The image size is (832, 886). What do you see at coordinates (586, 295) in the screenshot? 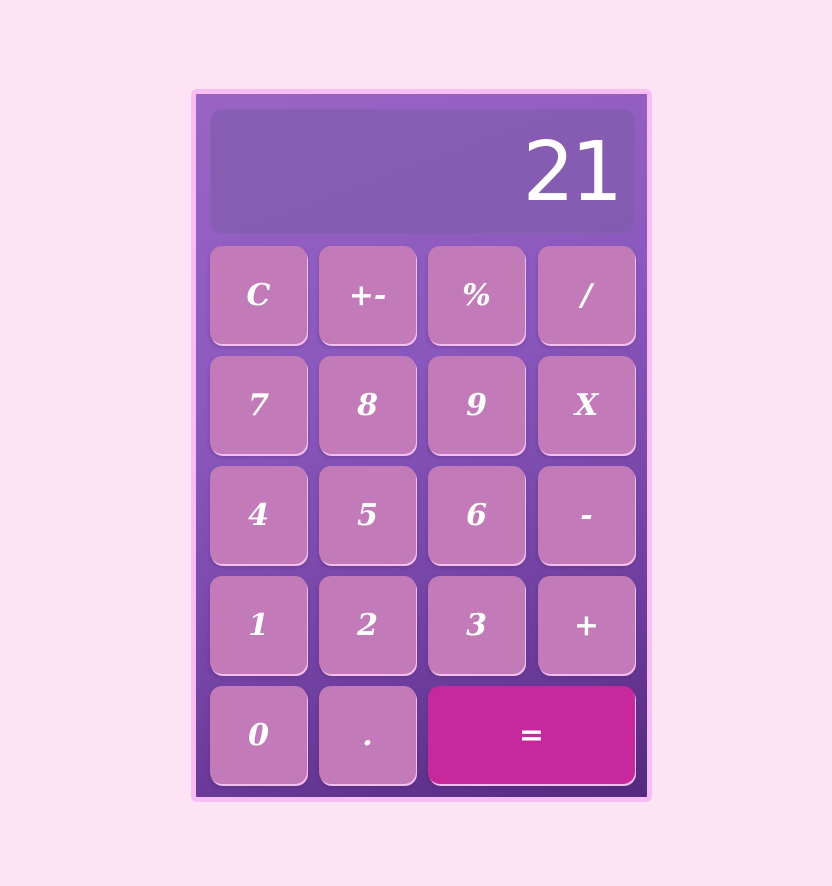
I see `divide-button: /` at bounding box center [586, 295].